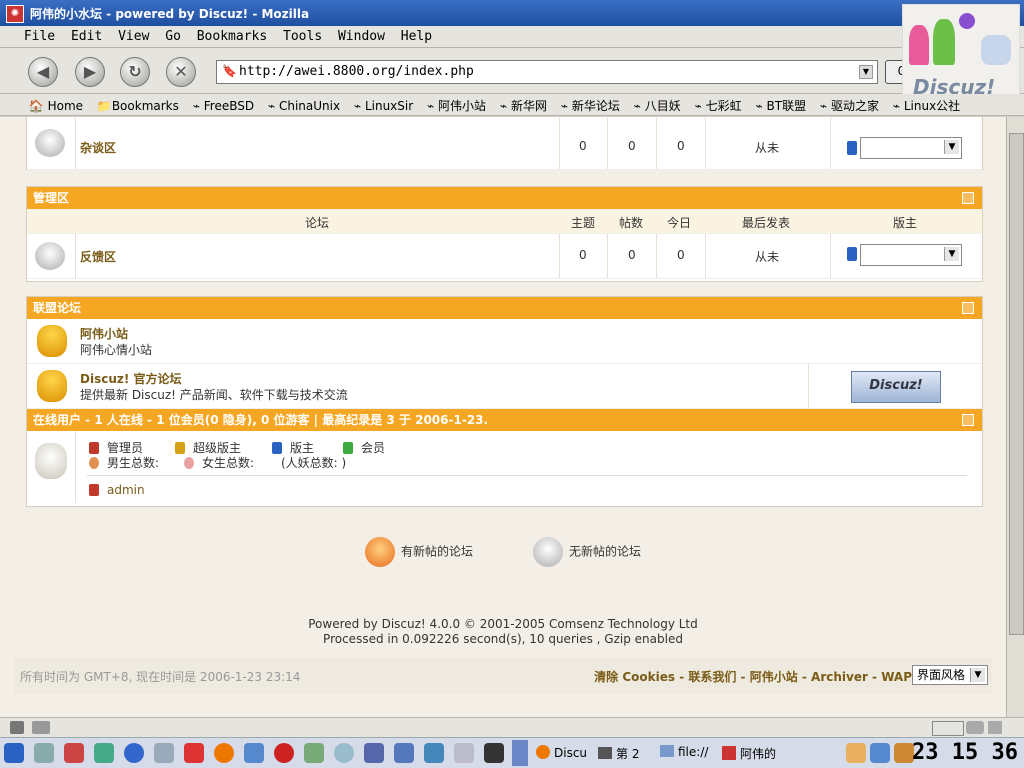 This screenshot has width=1024, height=768. I want to click on task-button: 第 2, so click(618, 753).